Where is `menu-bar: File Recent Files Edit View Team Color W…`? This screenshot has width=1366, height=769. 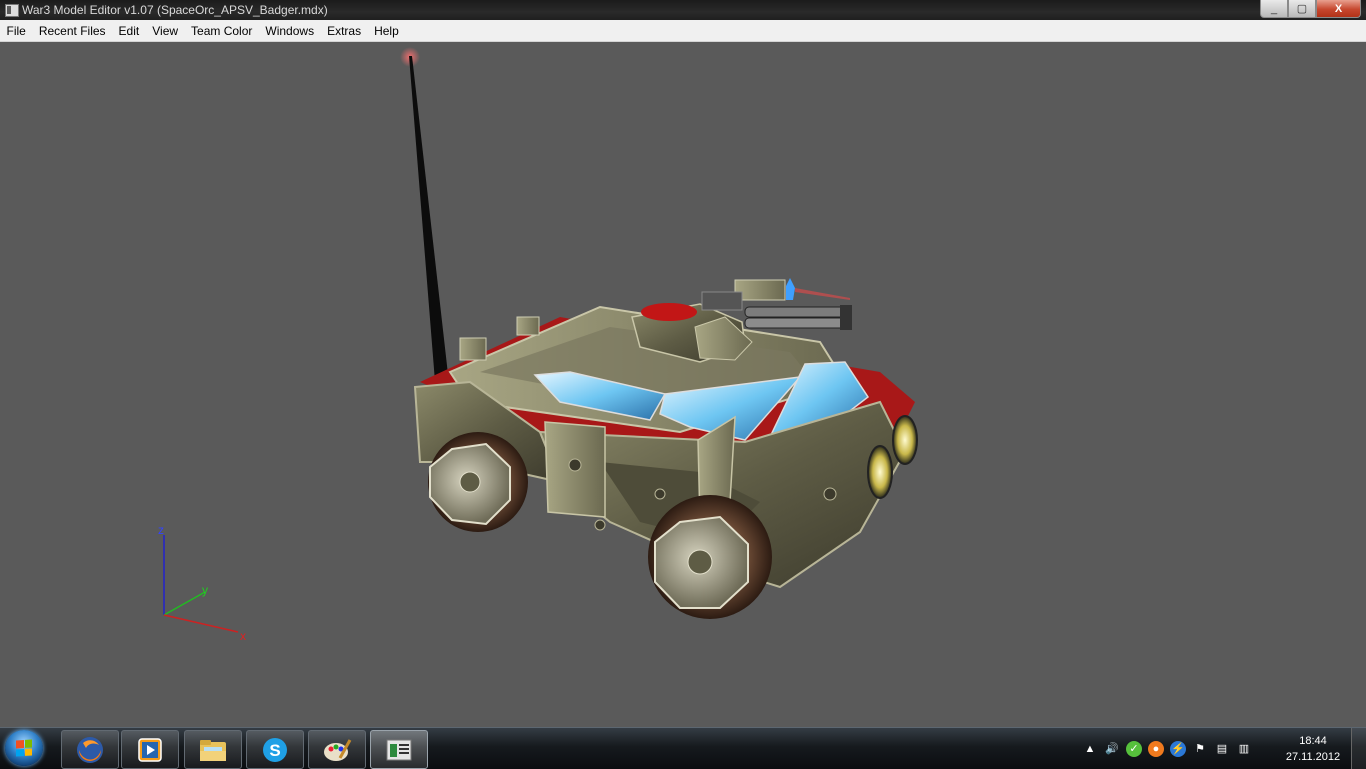 menu-bar: File Recent Files Edit View Team Color W… is located at coordinates (683, 31).